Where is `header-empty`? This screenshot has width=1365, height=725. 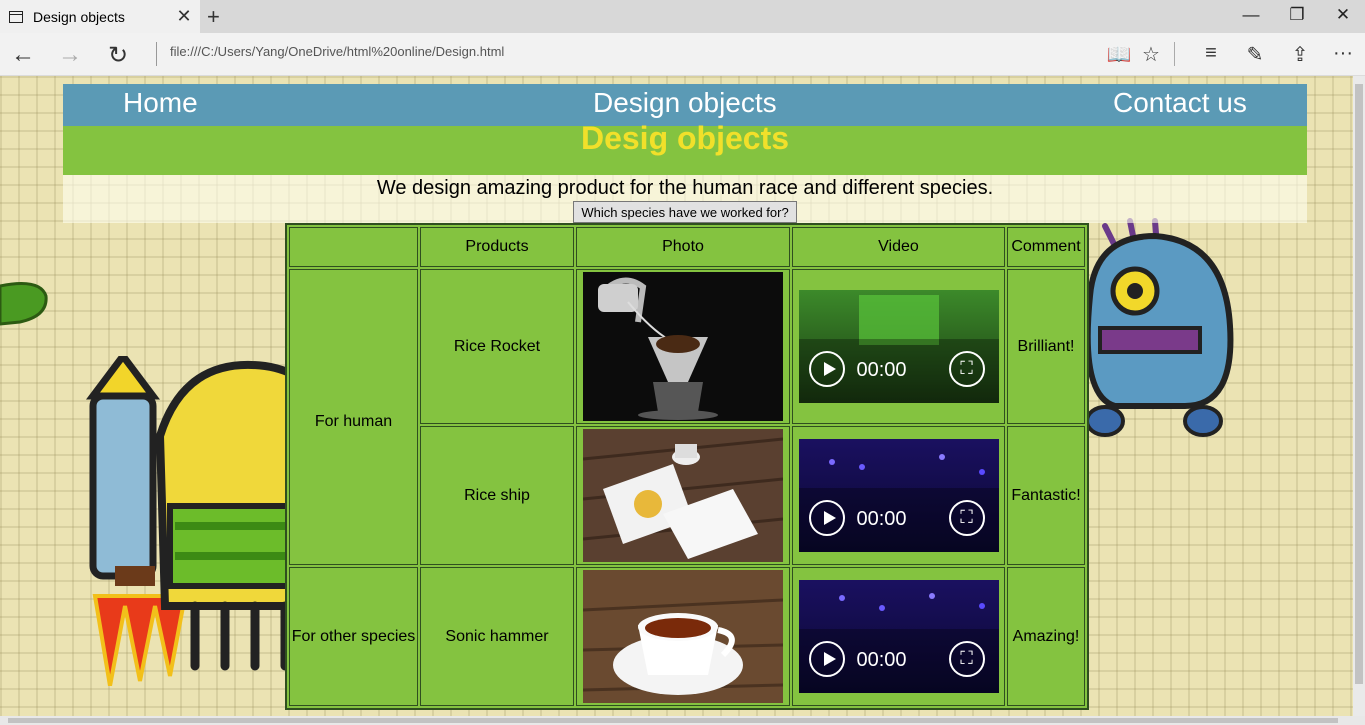 header-empty is located at coordinates (353, 247).